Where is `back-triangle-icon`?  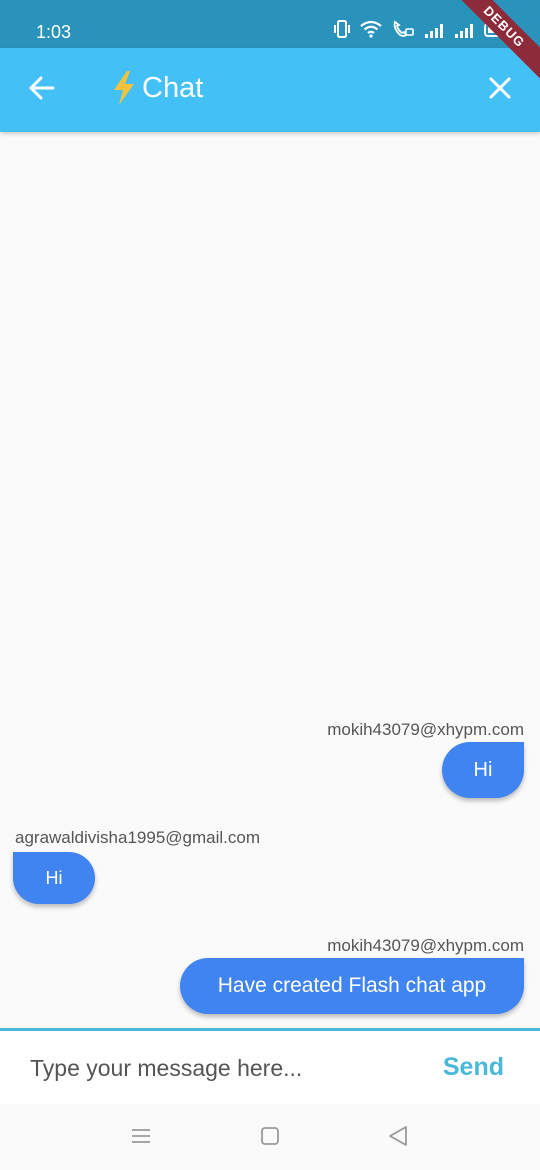 back-triangle-icon is located at coordinates (398, 1138).